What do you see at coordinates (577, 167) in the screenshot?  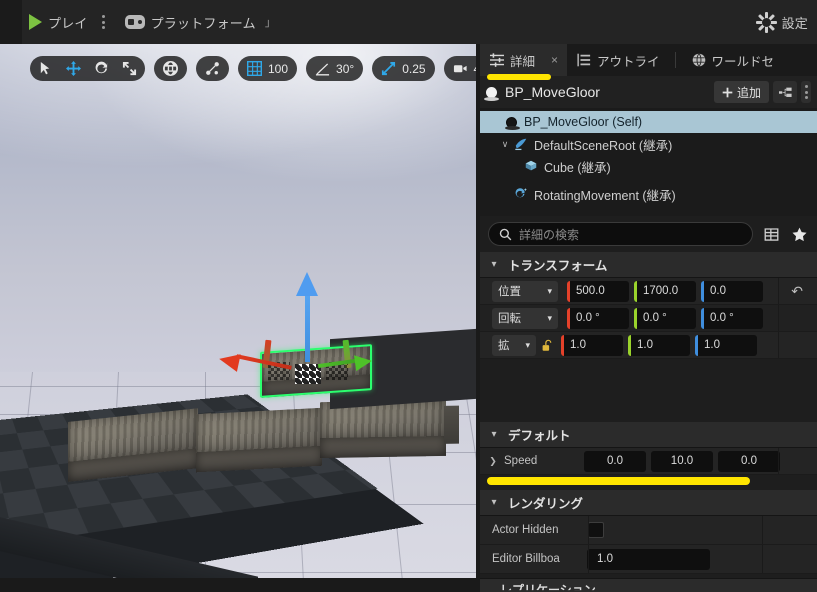 I see `tree-item-label: Cube (継承)` at bounding box center [577, 167].